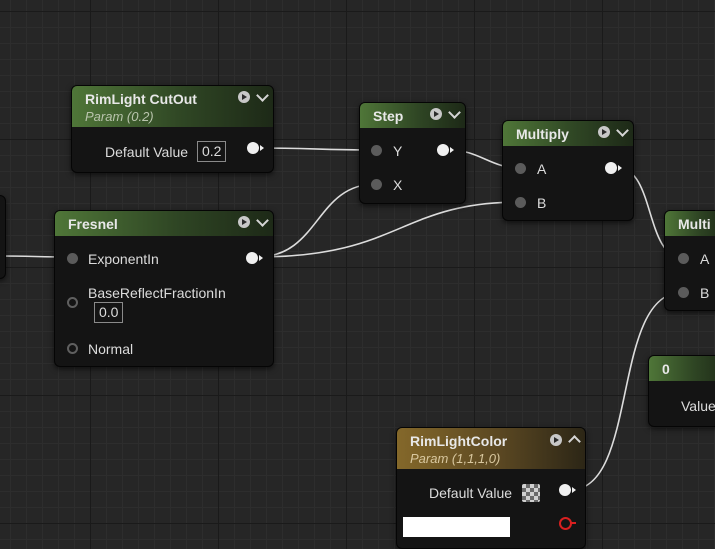 This screenshot has width=715, height=549. What do you see at coordinates (111, 349) in the screenshot?
I see `pin-label-normal: Normal` at bounding box center [111, 349].